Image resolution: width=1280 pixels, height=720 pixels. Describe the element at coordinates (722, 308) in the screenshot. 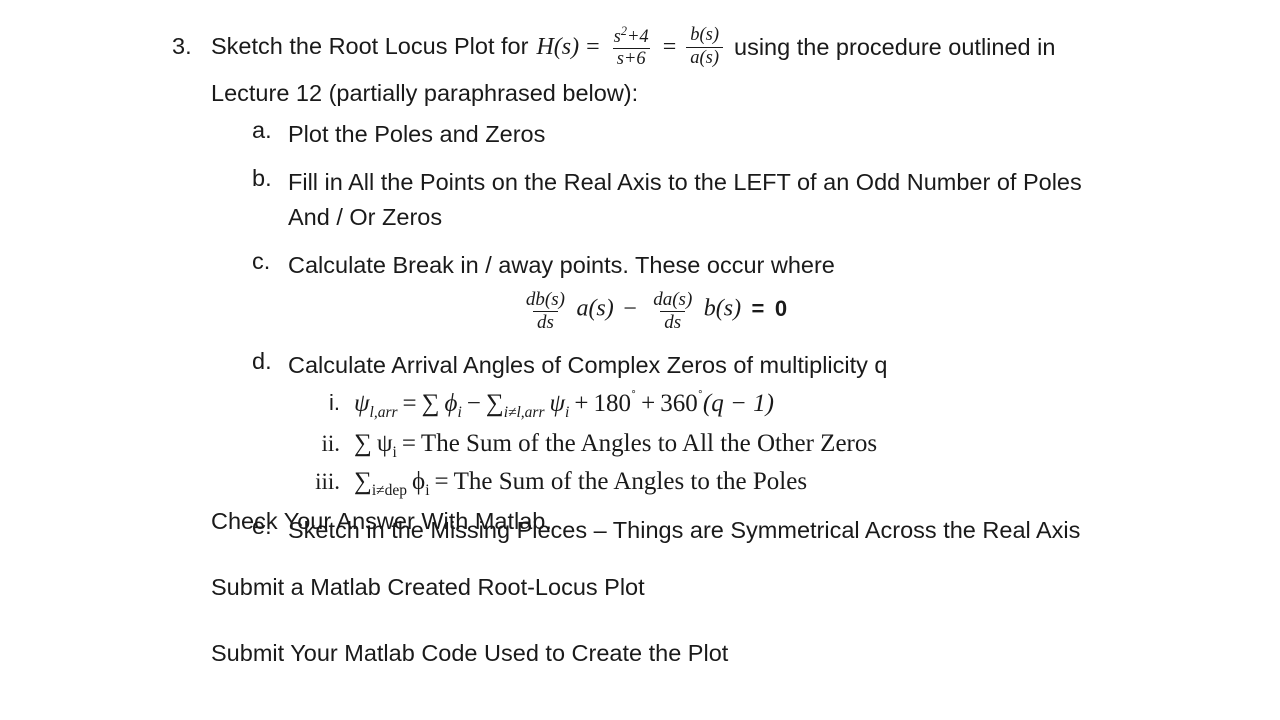

I see `break-term-b-of-s: b(s)` at that location.